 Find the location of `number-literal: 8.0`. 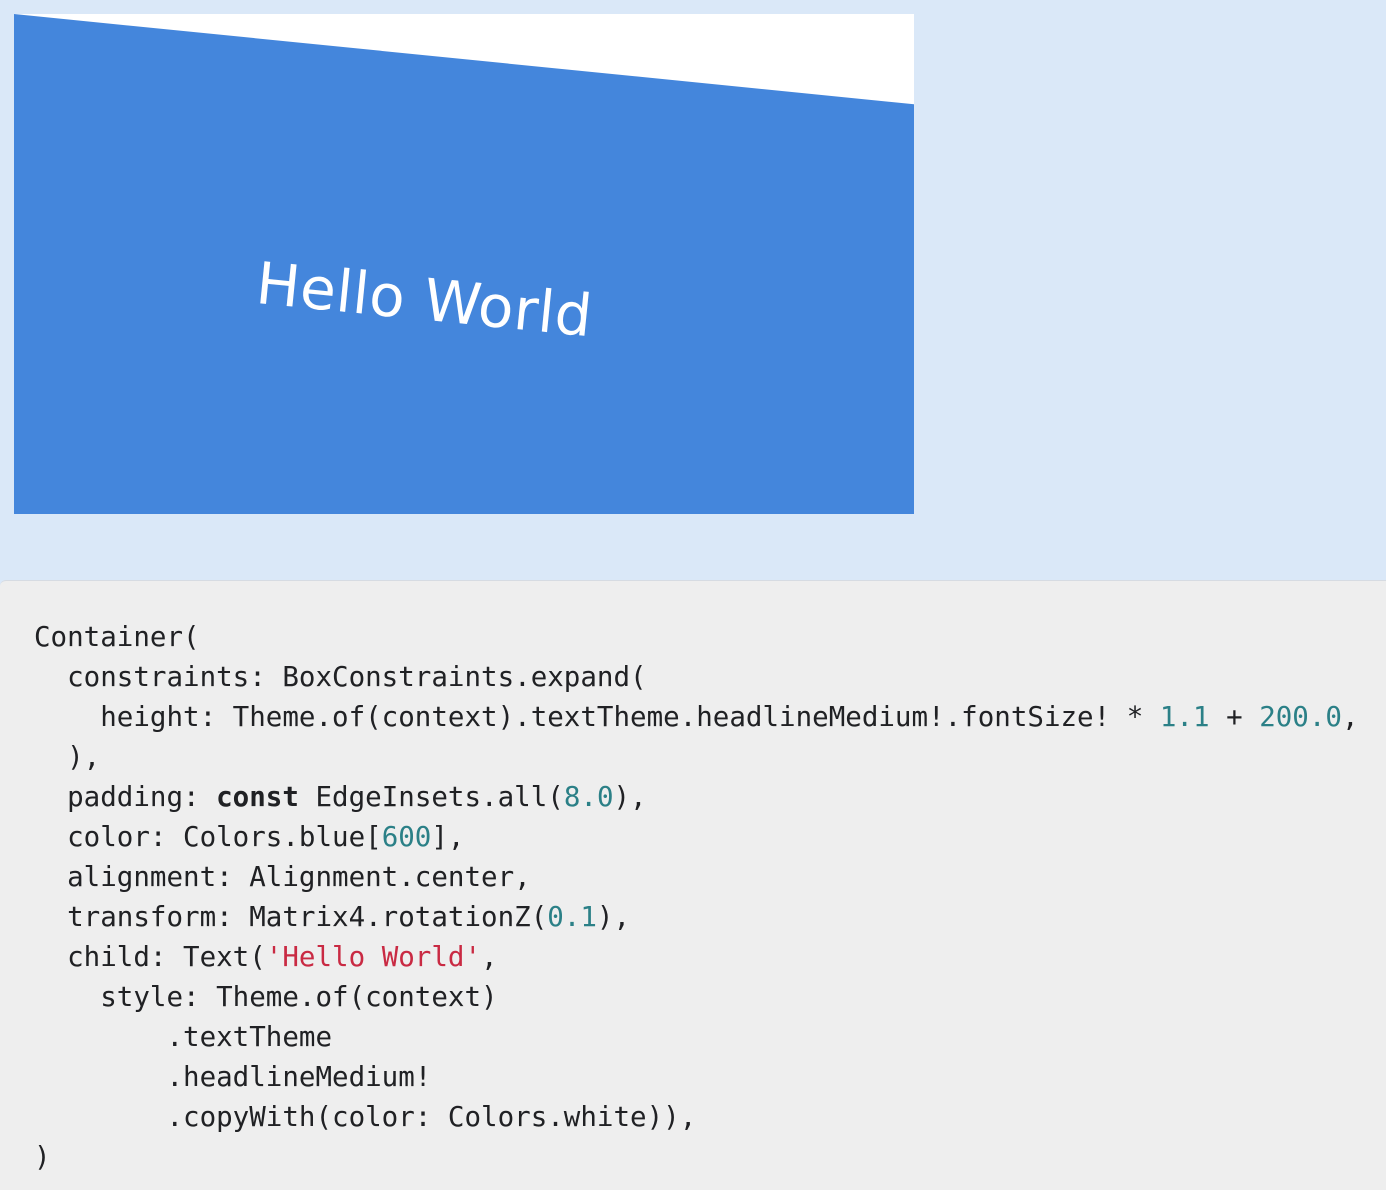

number-literal: 8.0 is located at coordinates (588, 797).